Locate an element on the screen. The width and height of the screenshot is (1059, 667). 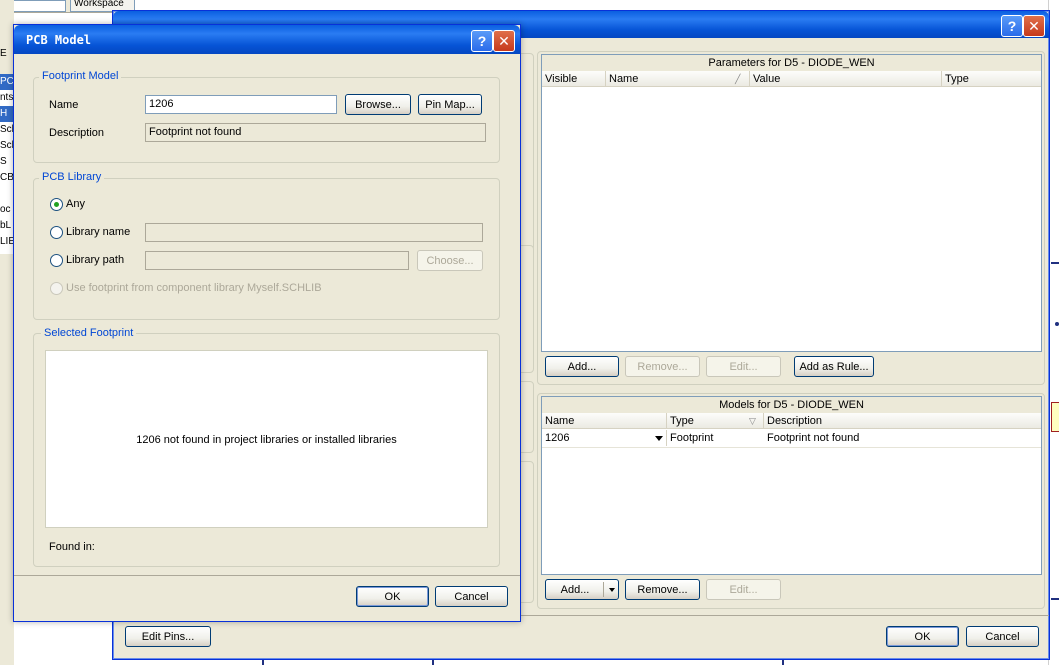
models-panel-title: Models for D5 - DIODE_WEN is located at coordinates (791, 405).